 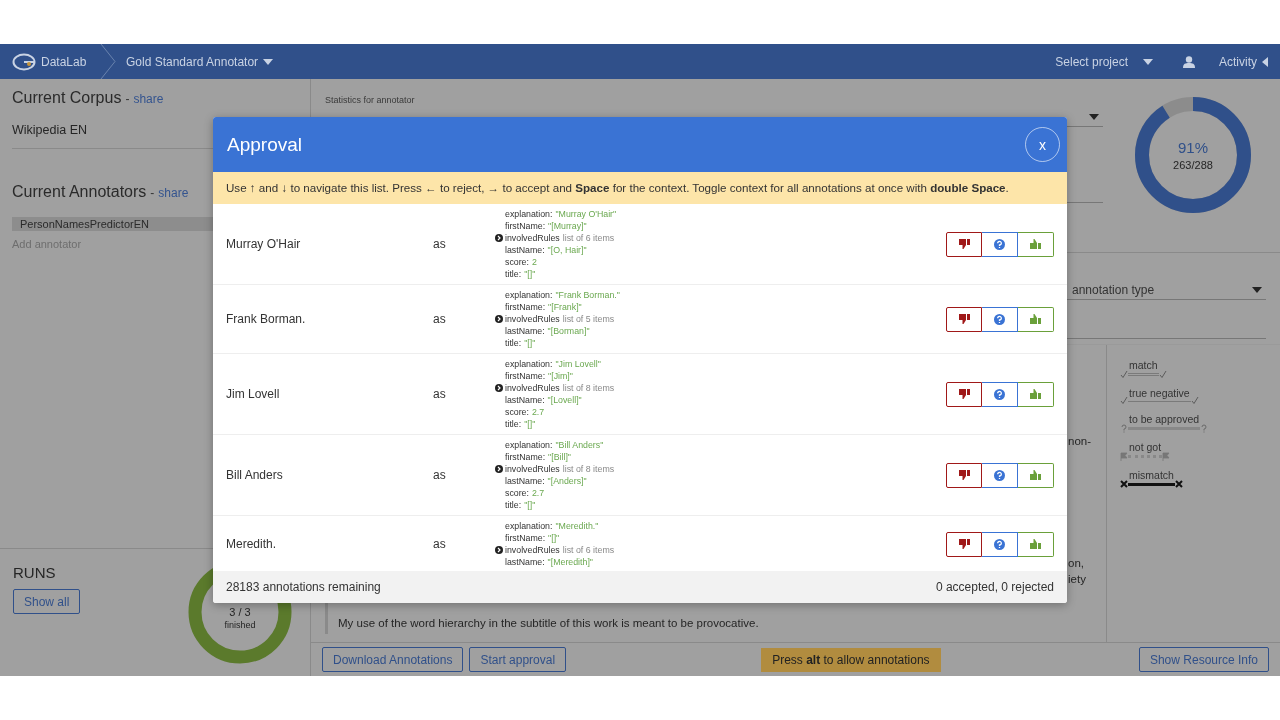 I want to click on field-key: score:, so click(x=517, y=412).